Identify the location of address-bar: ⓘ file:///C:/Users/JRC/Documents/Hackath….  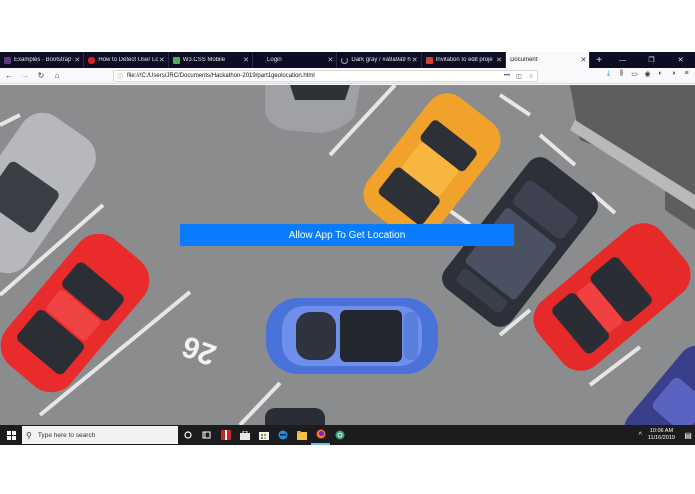
(325, 76).